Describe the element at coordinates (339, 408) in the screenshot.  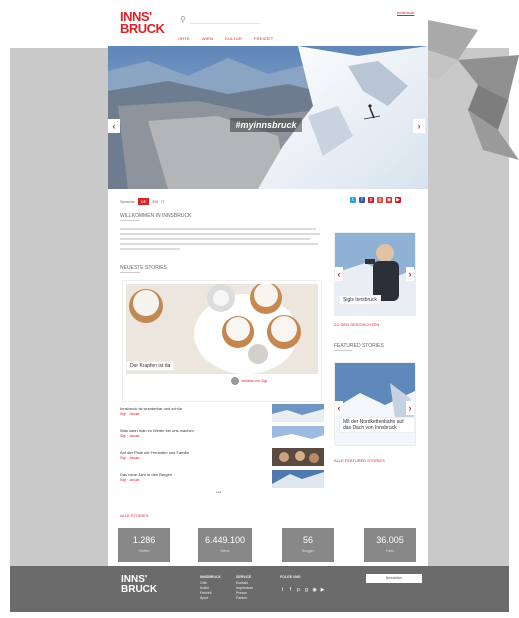
I see `featured-prev-button: ‹` at that location.